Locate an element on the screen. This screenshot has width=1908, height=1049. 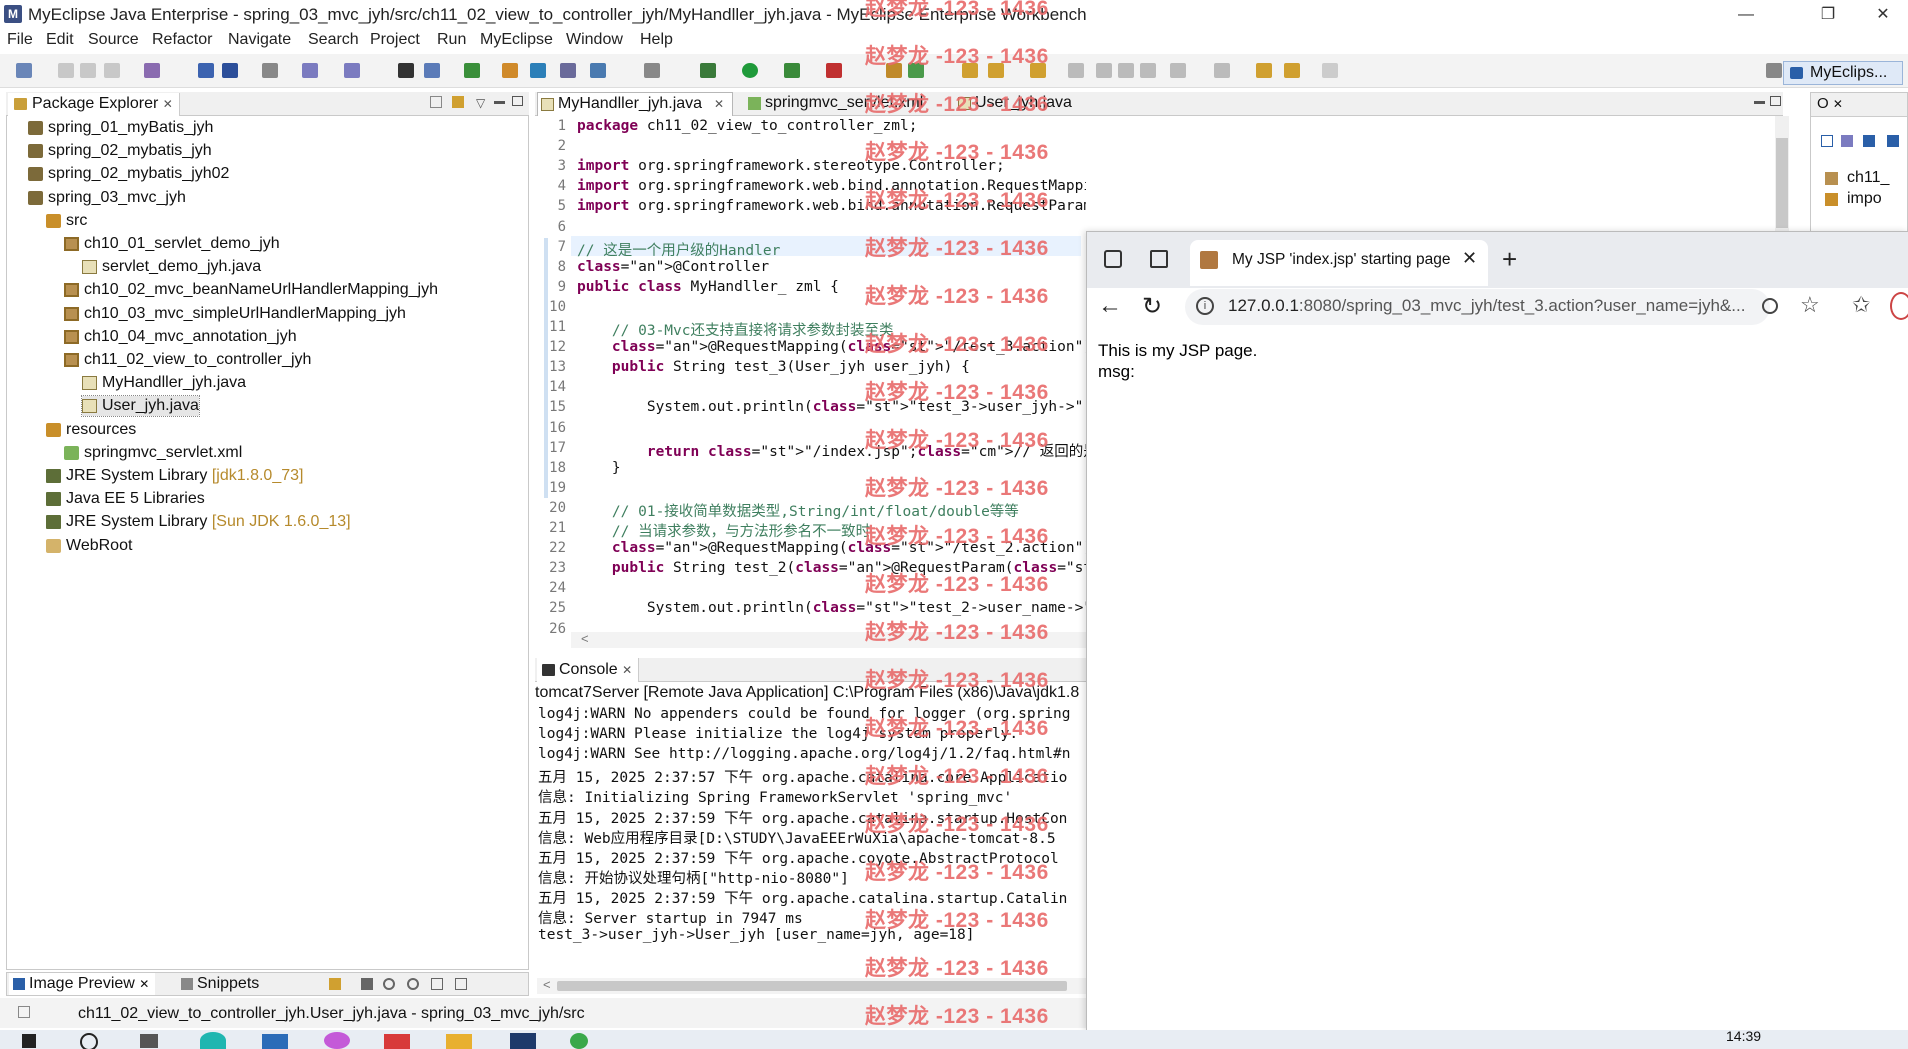
prev-annotation-icon is located at coordinates (1222, 70).